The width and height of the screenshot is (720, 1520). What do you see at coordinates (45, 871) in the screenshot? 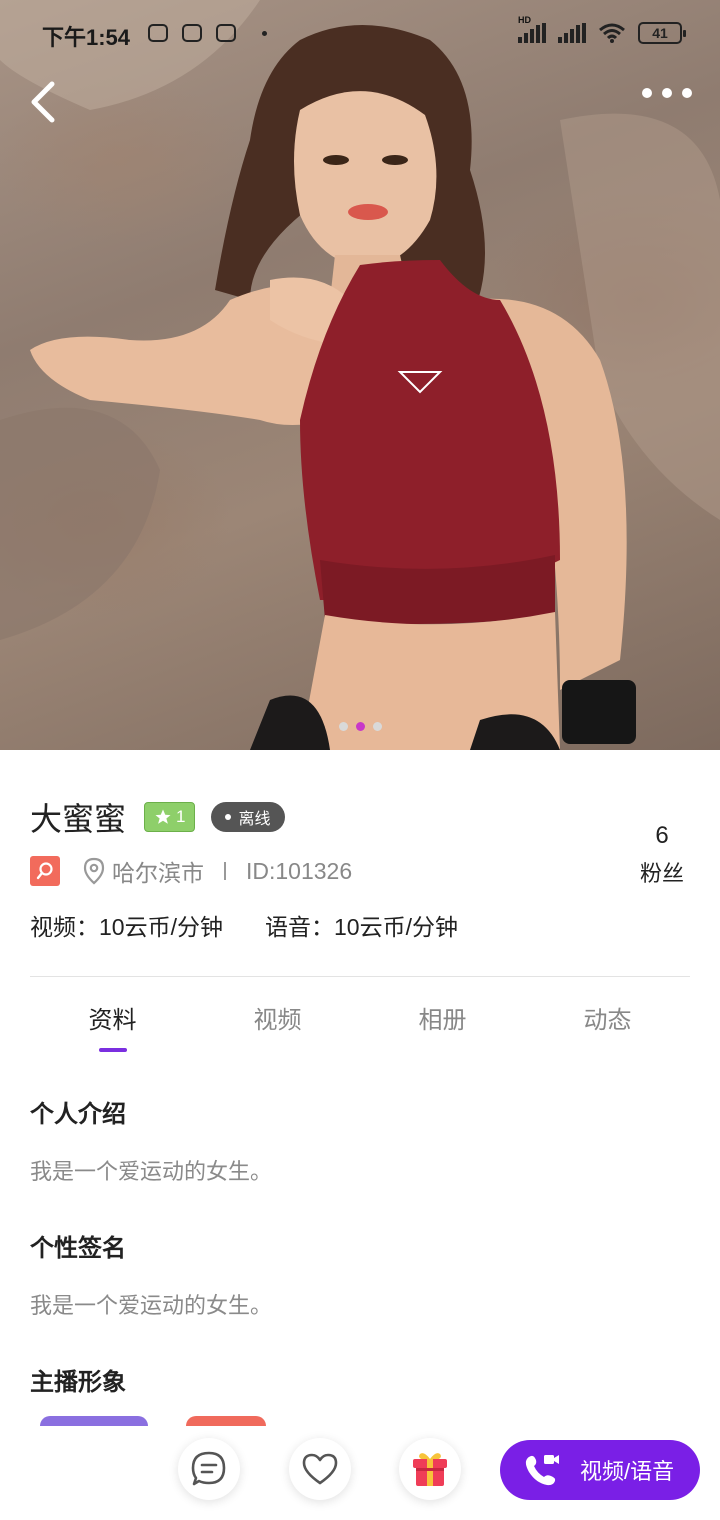
I see `search-icon` at bounding box center [45, 871].